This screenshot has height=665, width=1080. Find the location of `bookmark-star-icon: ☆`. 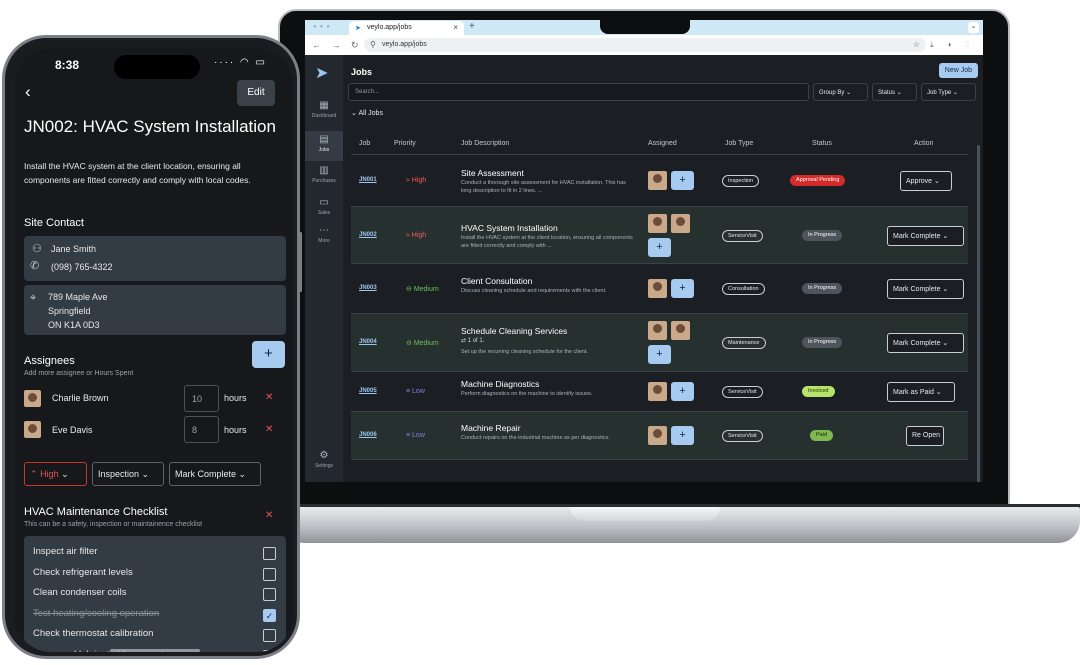

bookmark-star-icon: ☆ is located at coordinates (916, 44).